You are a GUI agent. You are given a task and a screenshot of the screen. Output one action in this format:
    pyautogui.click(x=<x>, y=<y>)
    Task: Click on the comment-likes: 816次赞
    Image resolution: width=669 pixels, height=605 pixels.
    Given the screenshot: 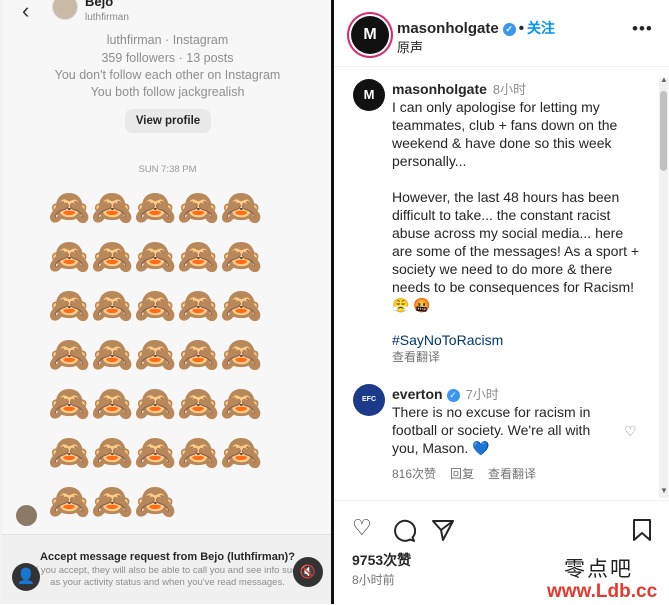 What is the action you would take?
    pyautogui.click(x=414, y=474)
    